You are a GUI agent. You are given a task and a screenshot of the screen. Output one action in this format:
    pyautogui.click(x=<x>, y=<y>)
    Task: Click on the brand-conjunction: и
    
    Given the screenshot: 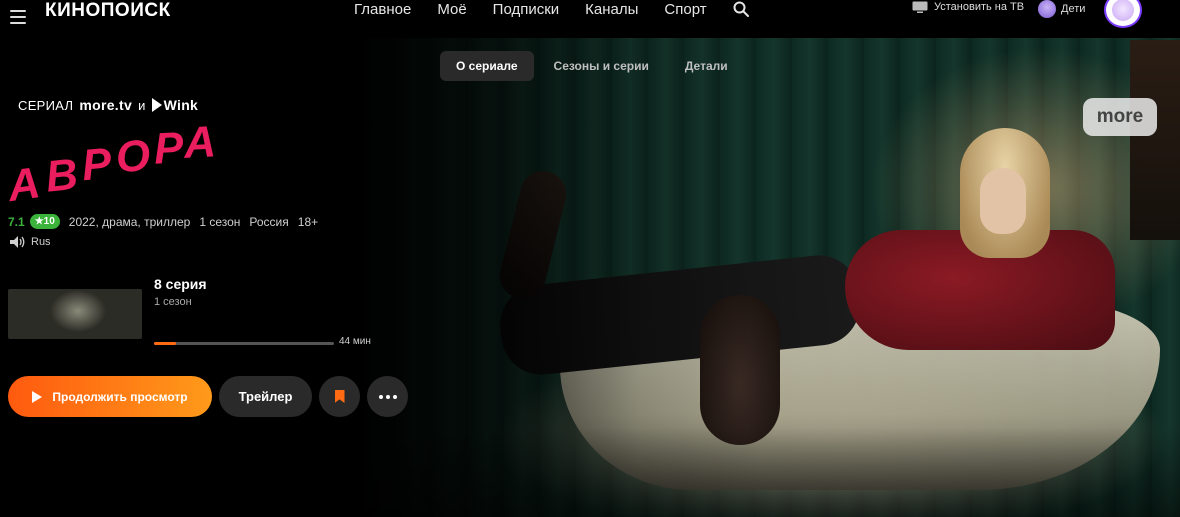 What is the action you would take?
    pyautogui.click(x=142, y=105)
    